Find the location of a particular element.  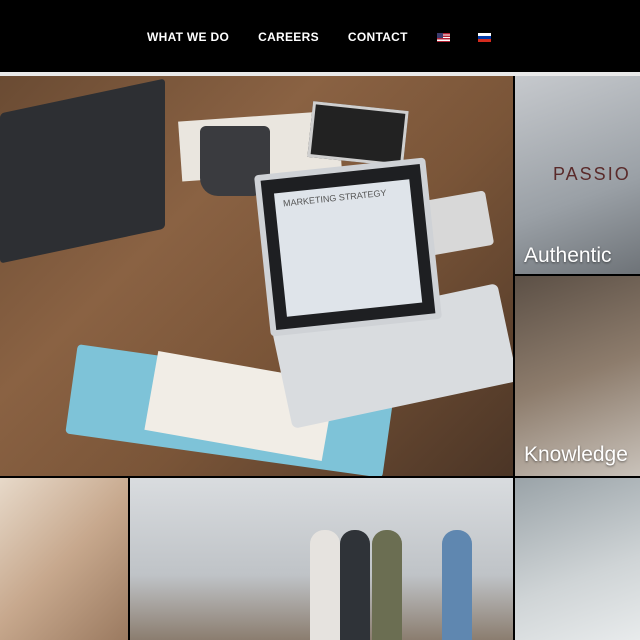

screen-text: MARKETING STRATEGY is located at coordinates (334, 198).